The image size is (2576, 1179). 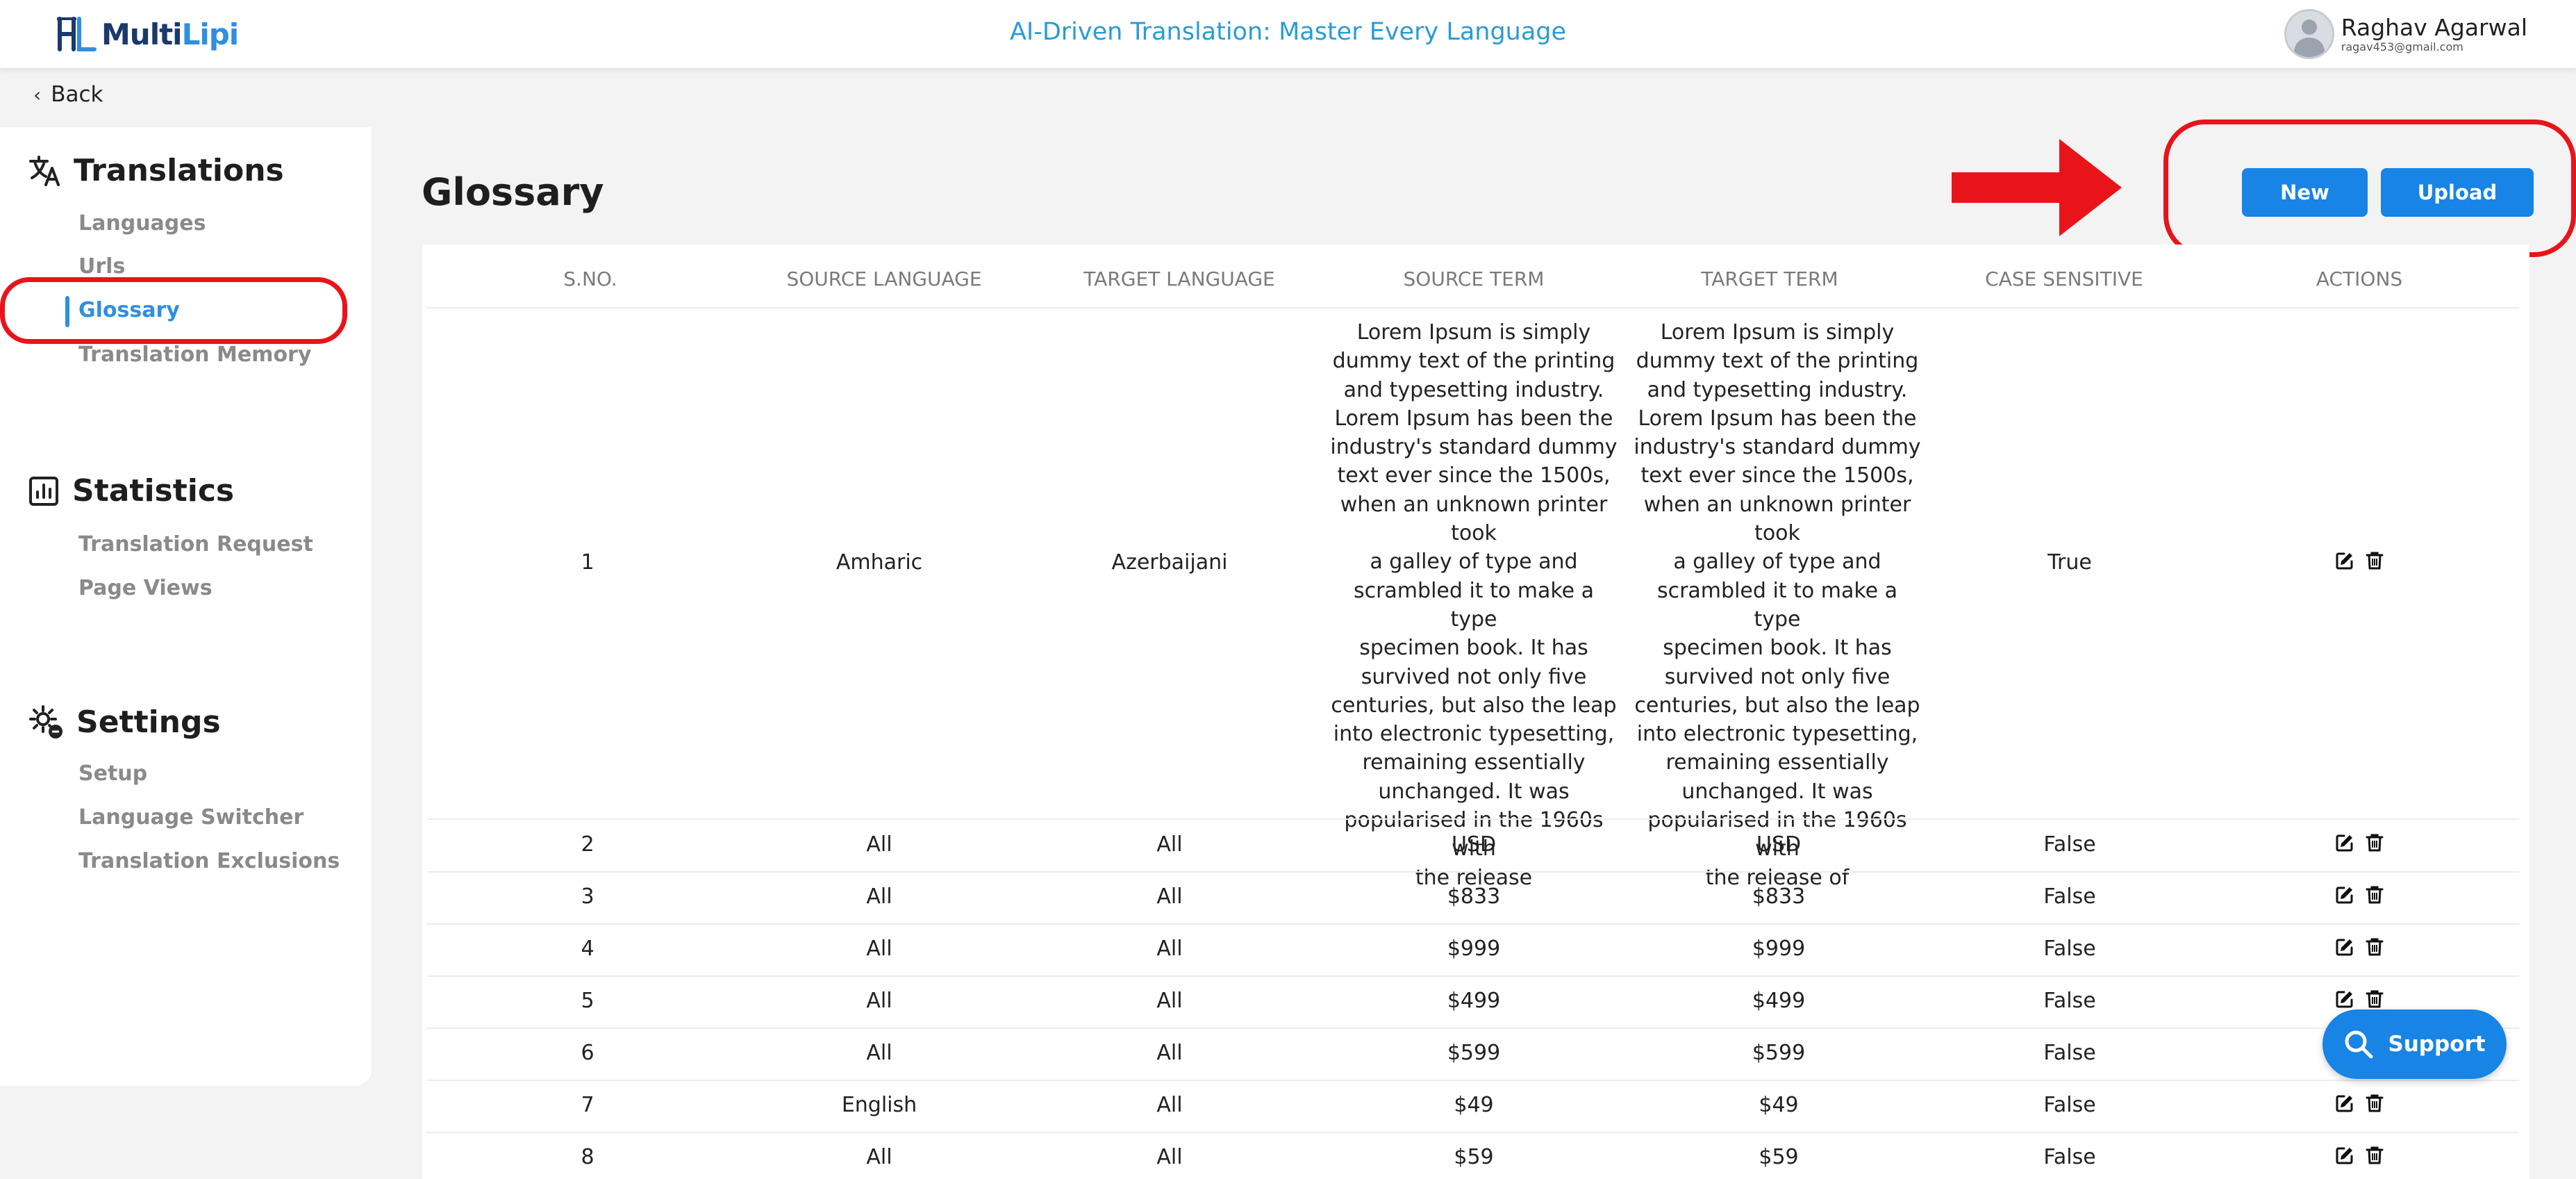 What do you see at coordinates (1779, 949) in the screenshot?
I see `cell-target-term: $999` at bounding box center [1779, 949].